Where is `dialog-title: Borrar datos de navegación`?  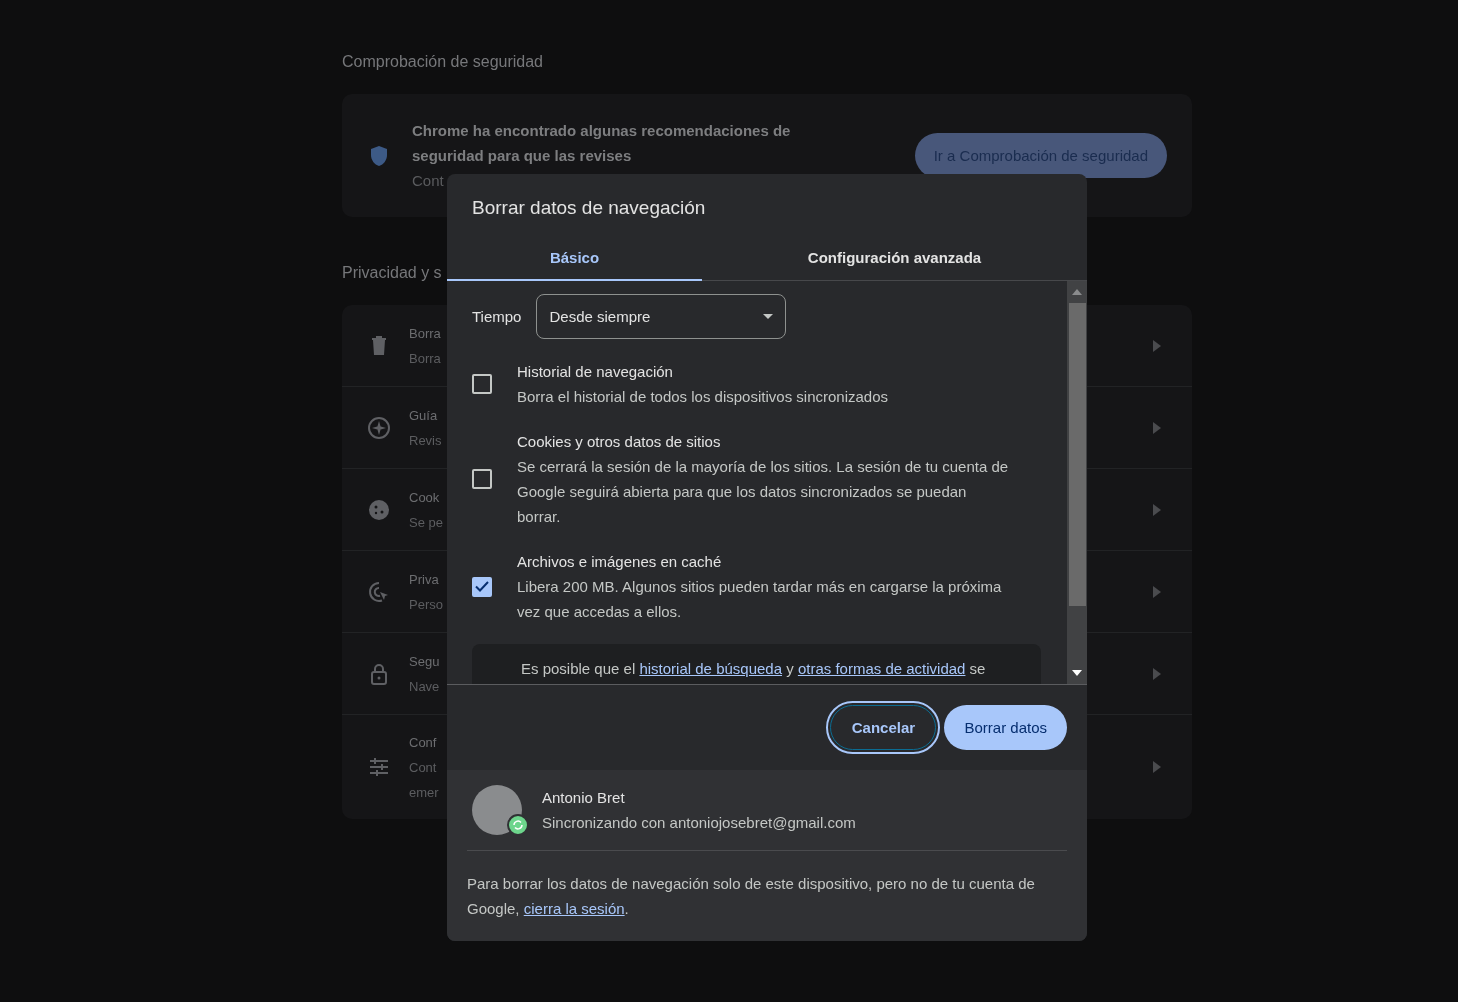
dialog-title: Borrar datos de navegación is located at coordinates (589, 207).